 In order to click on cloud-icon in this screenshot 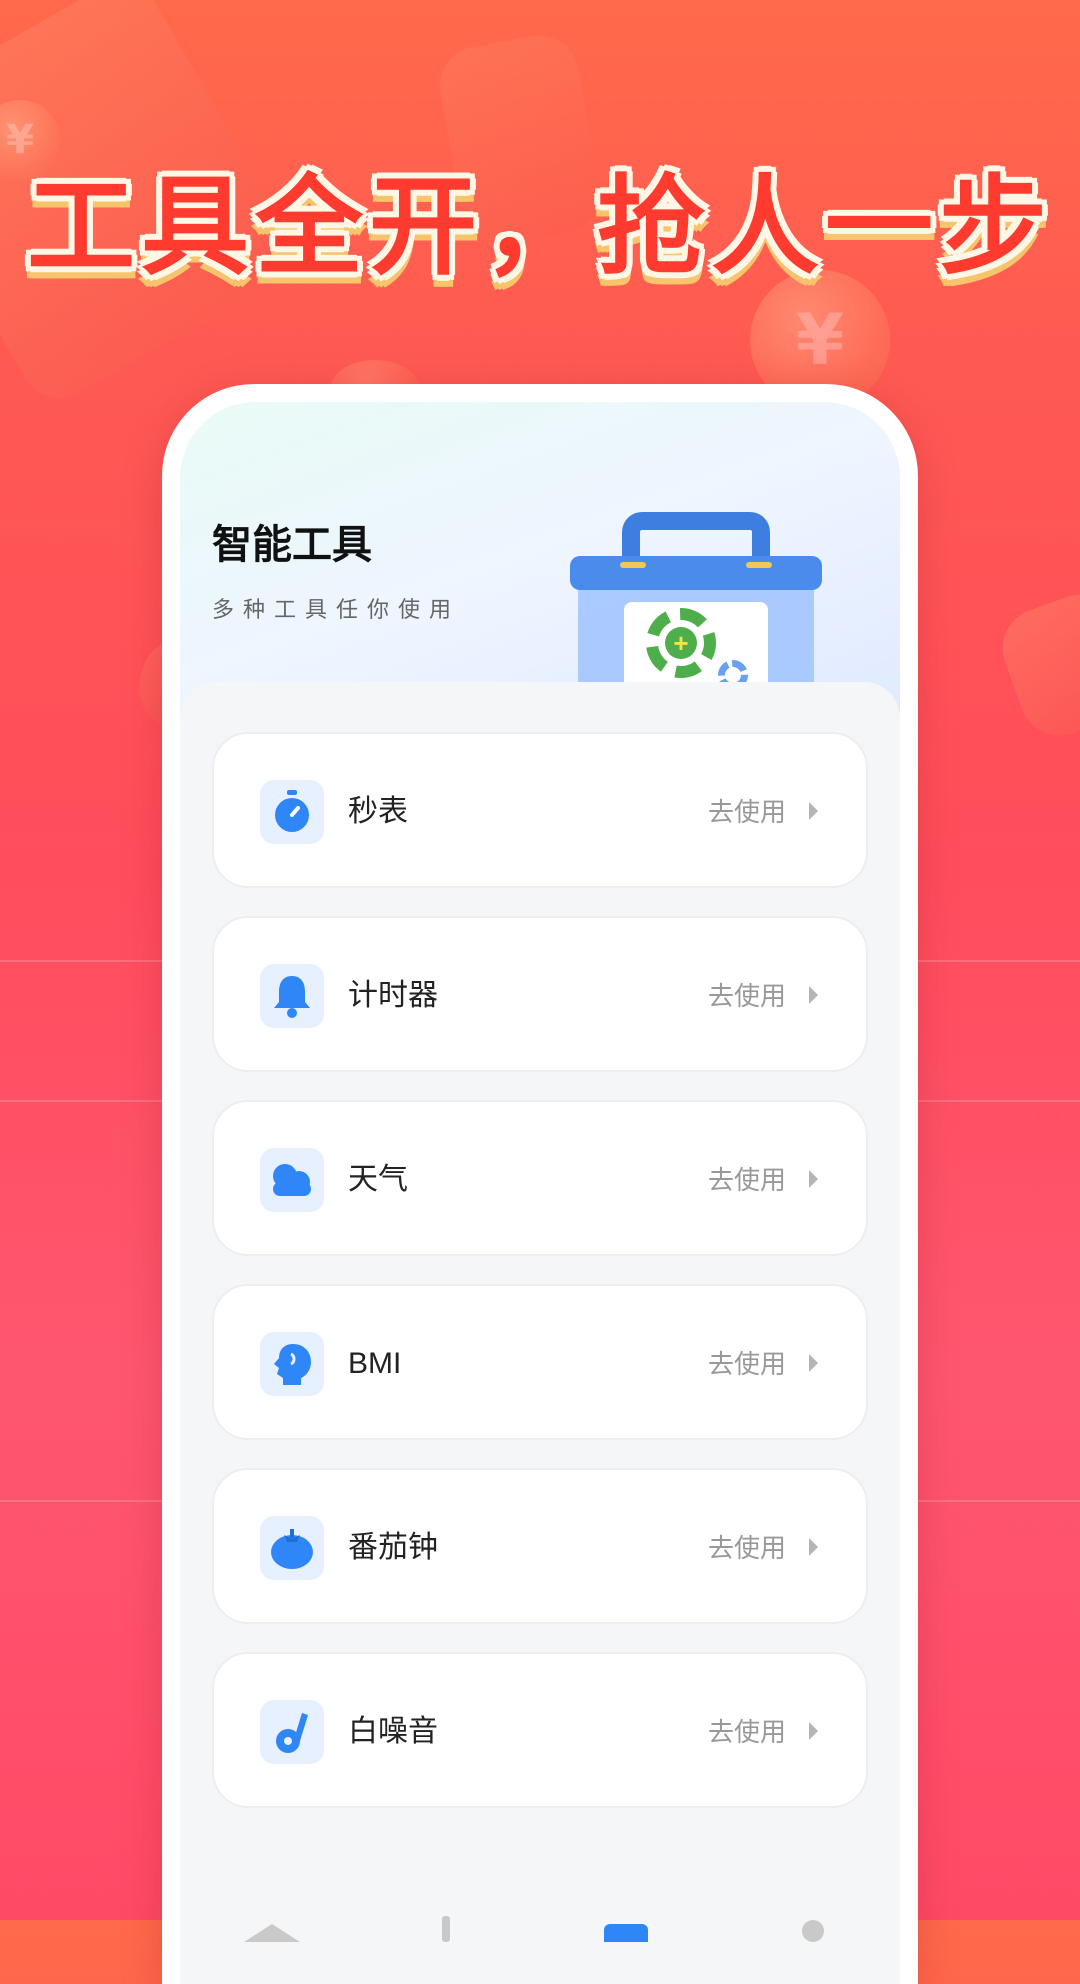, I will do `click(292, 1180)`.